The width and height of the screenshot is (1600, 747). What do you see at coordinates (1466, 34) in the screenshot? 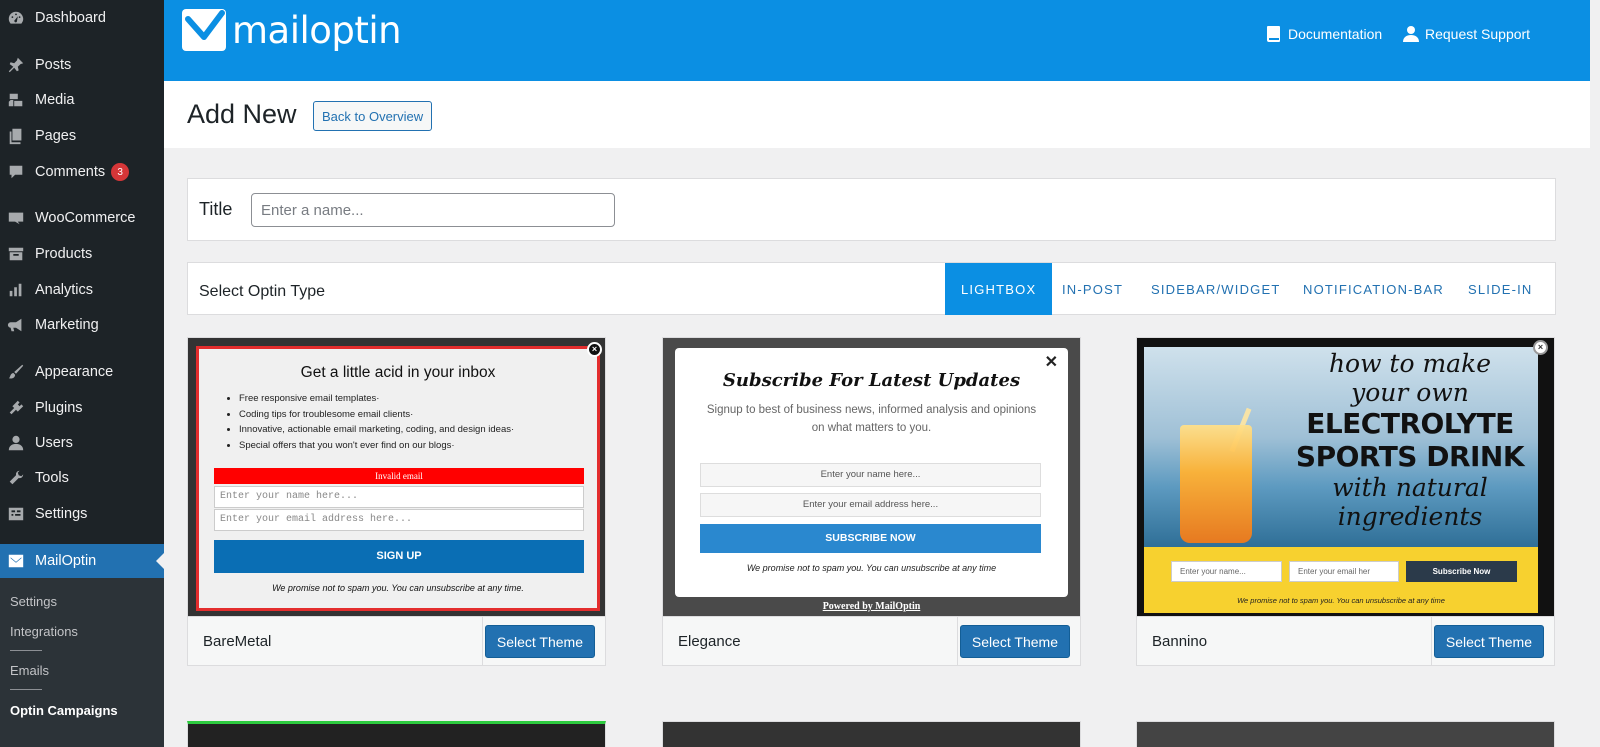
I see `request-support-link: Request Support` at bounding box center [1466, 34].